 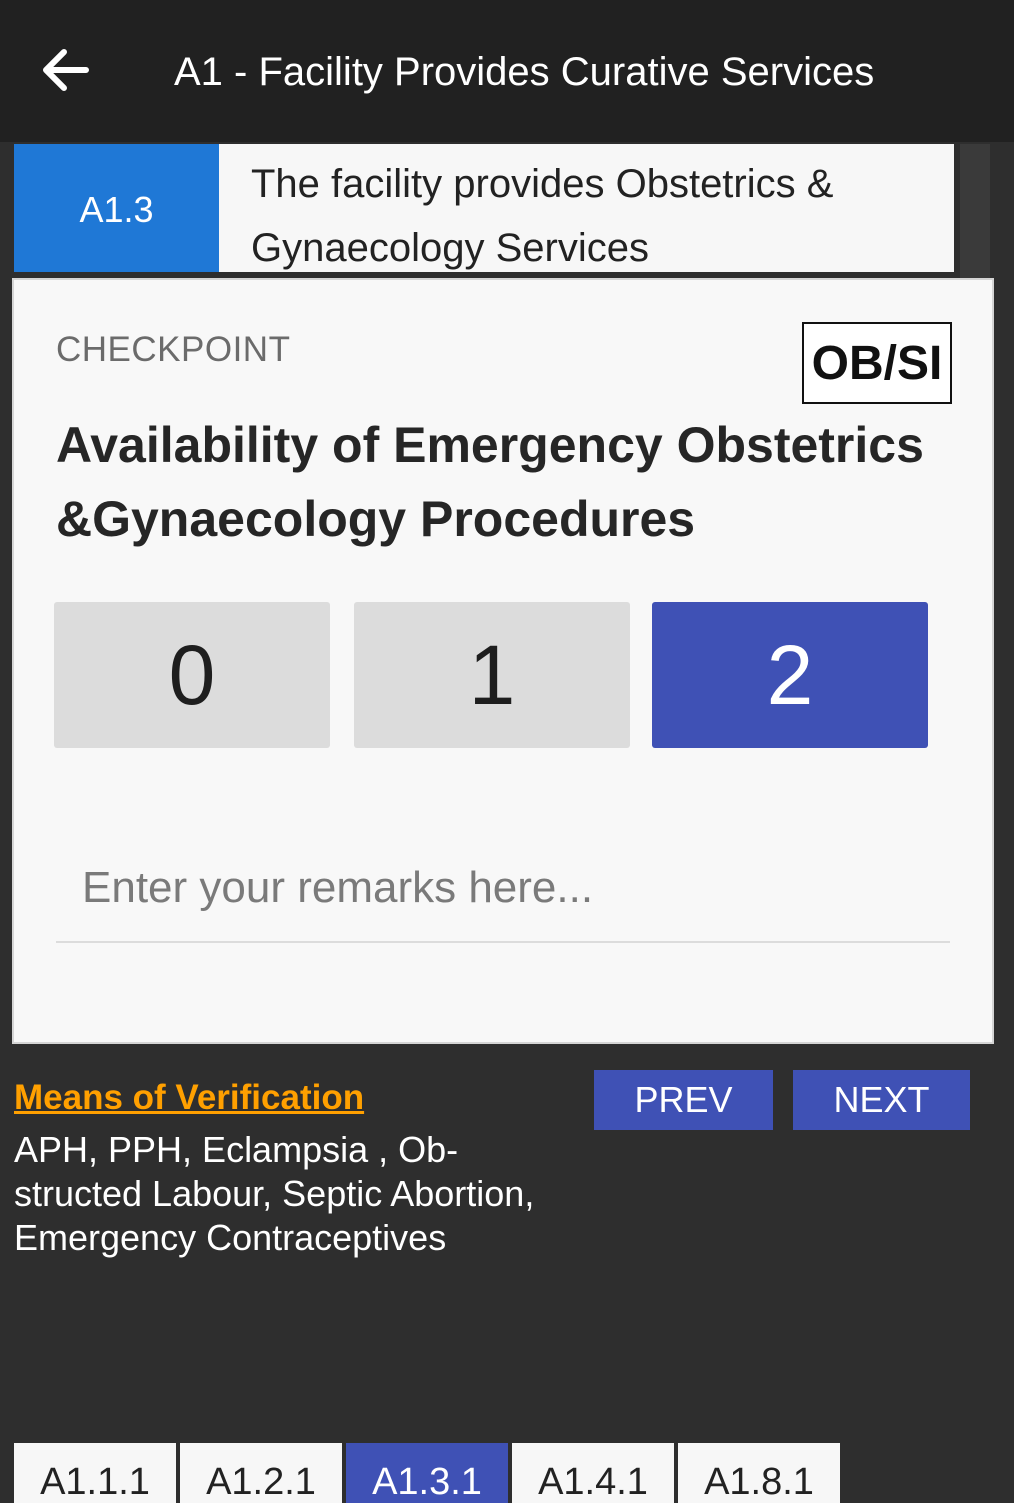 What do you see at coordinates (524, 72) in the screenshot?
I see `page-title: A1 - Facility Provides Curative Services` at bounding box center [524, 72].